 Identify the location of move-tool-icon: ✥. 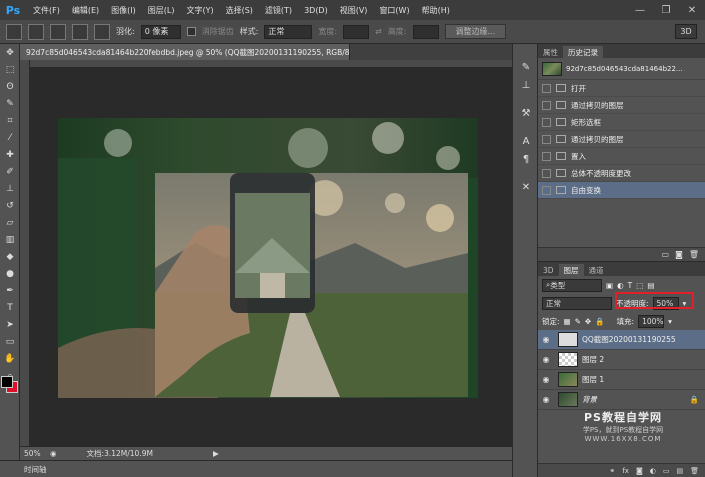
(10, 52).